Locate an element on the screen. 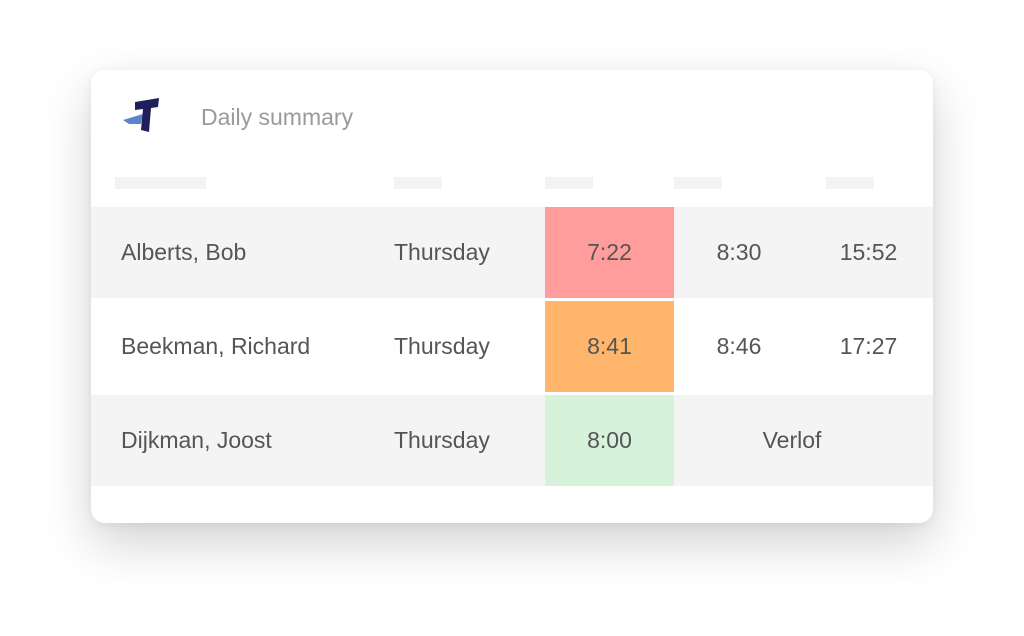 This screenshot has width=1024, height=636. end-time: 17:27 is located at coordinates (868, 346).